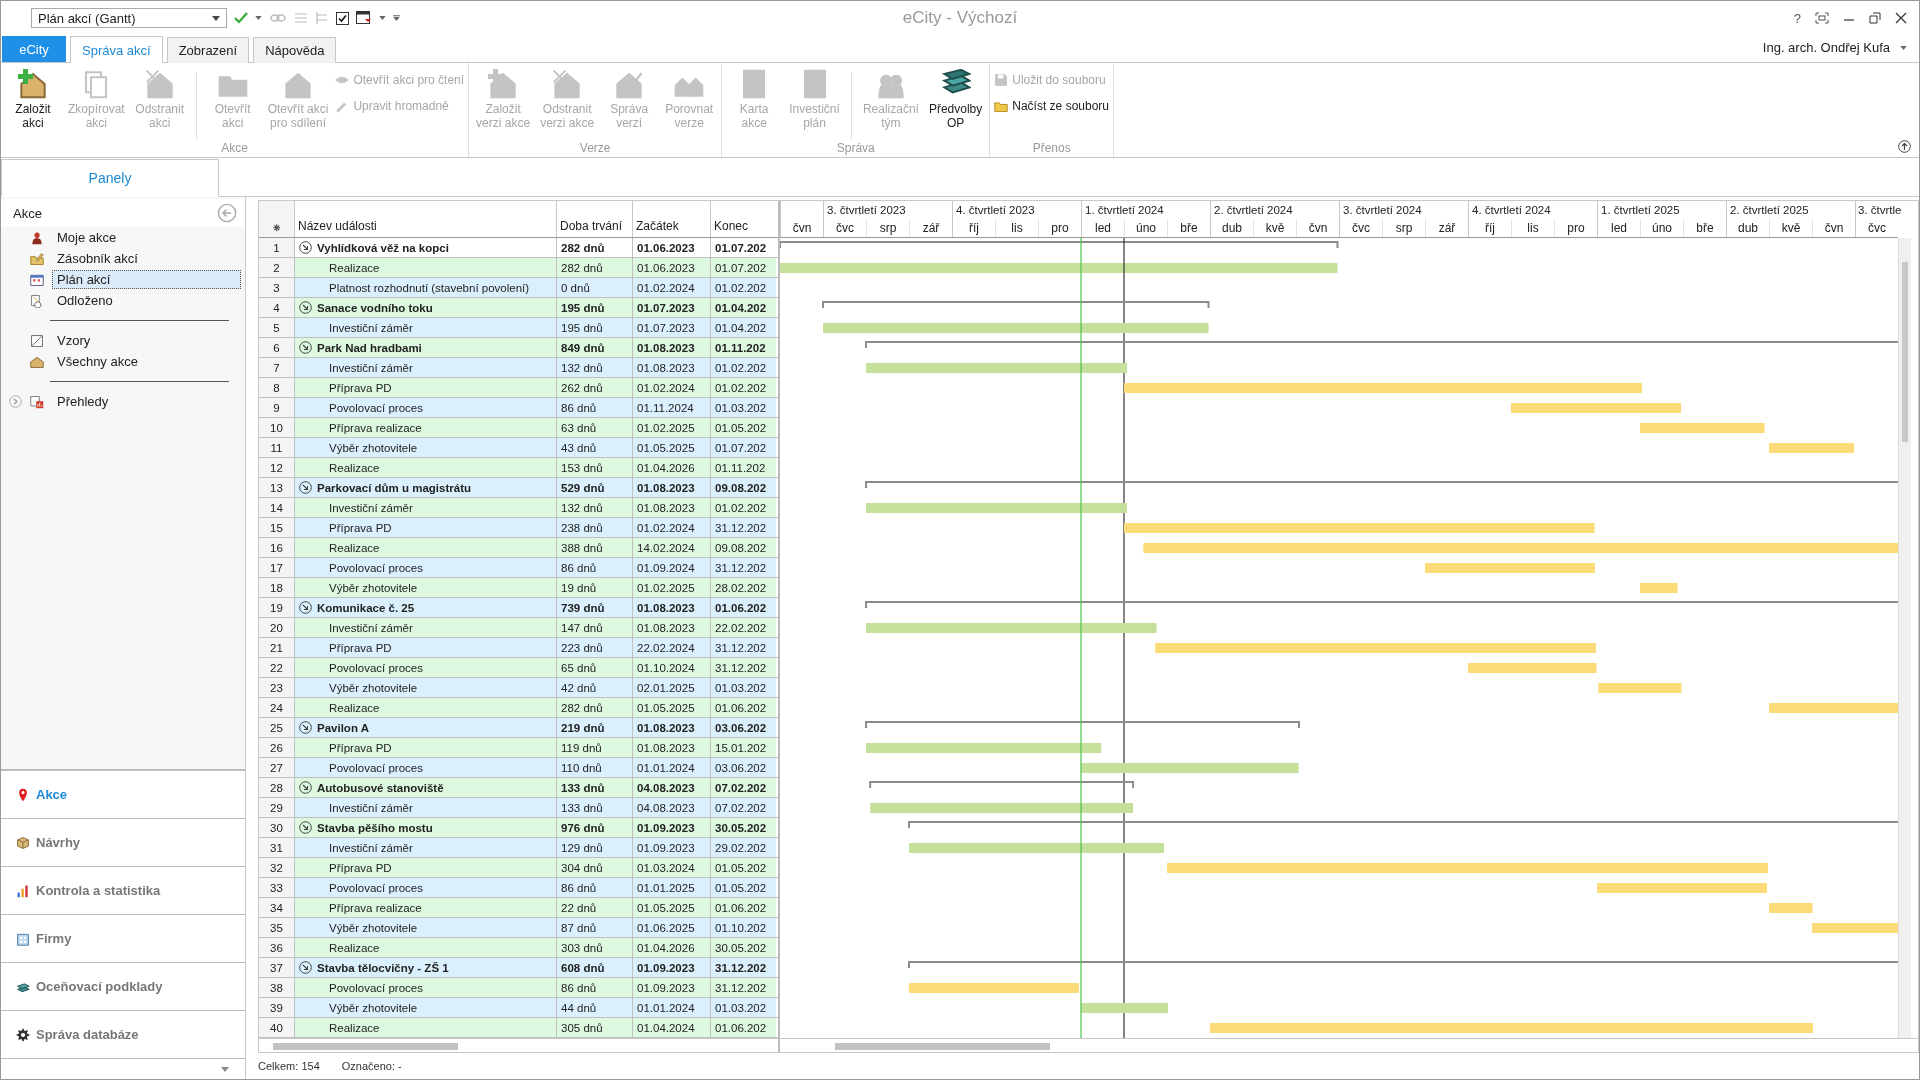  What do you see at coordinates (276, 247) in the screenshot?
I see `row-number: 1` at bounding box center [276, 247].